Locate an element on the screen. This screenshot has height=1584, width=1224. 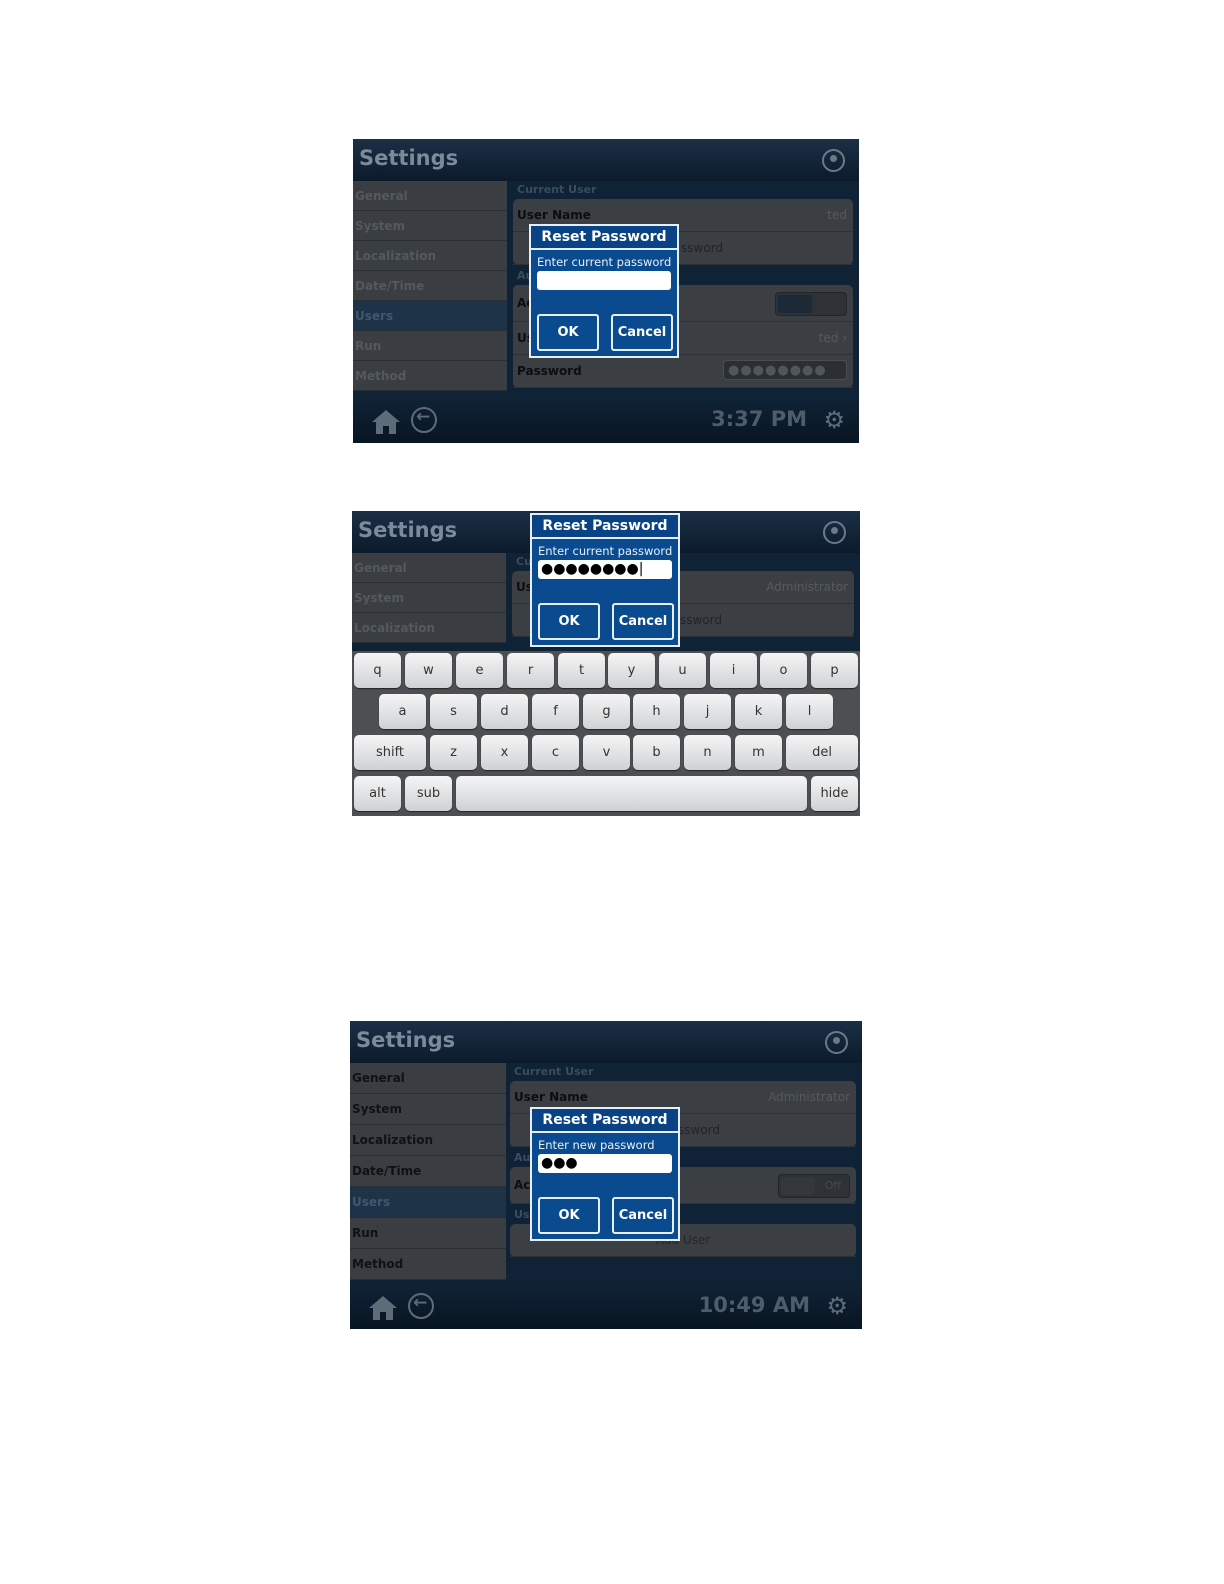
access-control-toggle is located at coordinates (811, 304).